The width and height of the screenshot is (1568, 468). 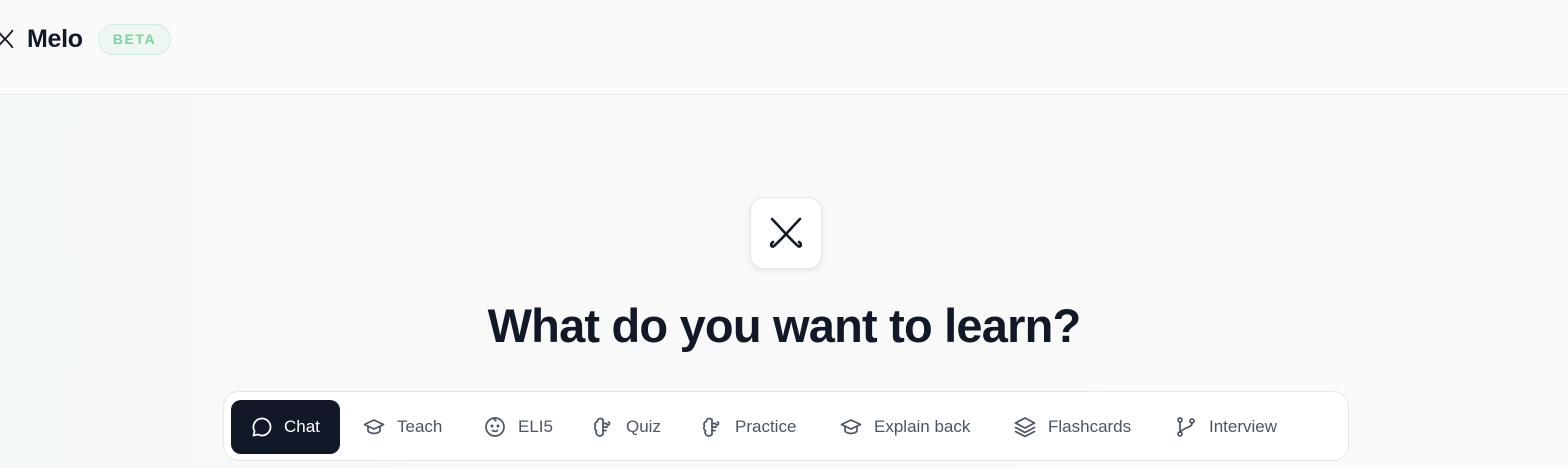 What do you see at coordinates (420, 426) in the screenshot?
I see `mode-label: Teach` at bounding box center [420, 426].